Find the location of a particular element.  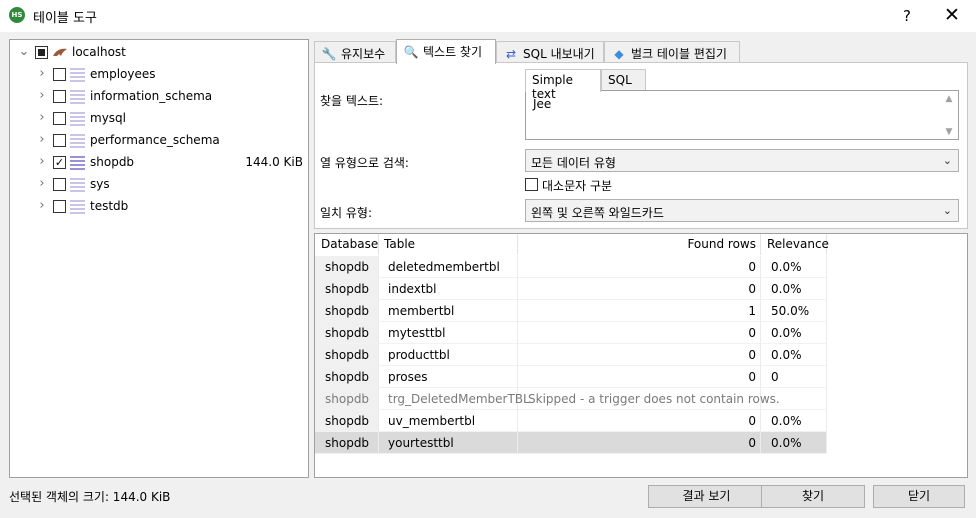

column-header-found-rows: Found rows is located at coordinates (639, 244).